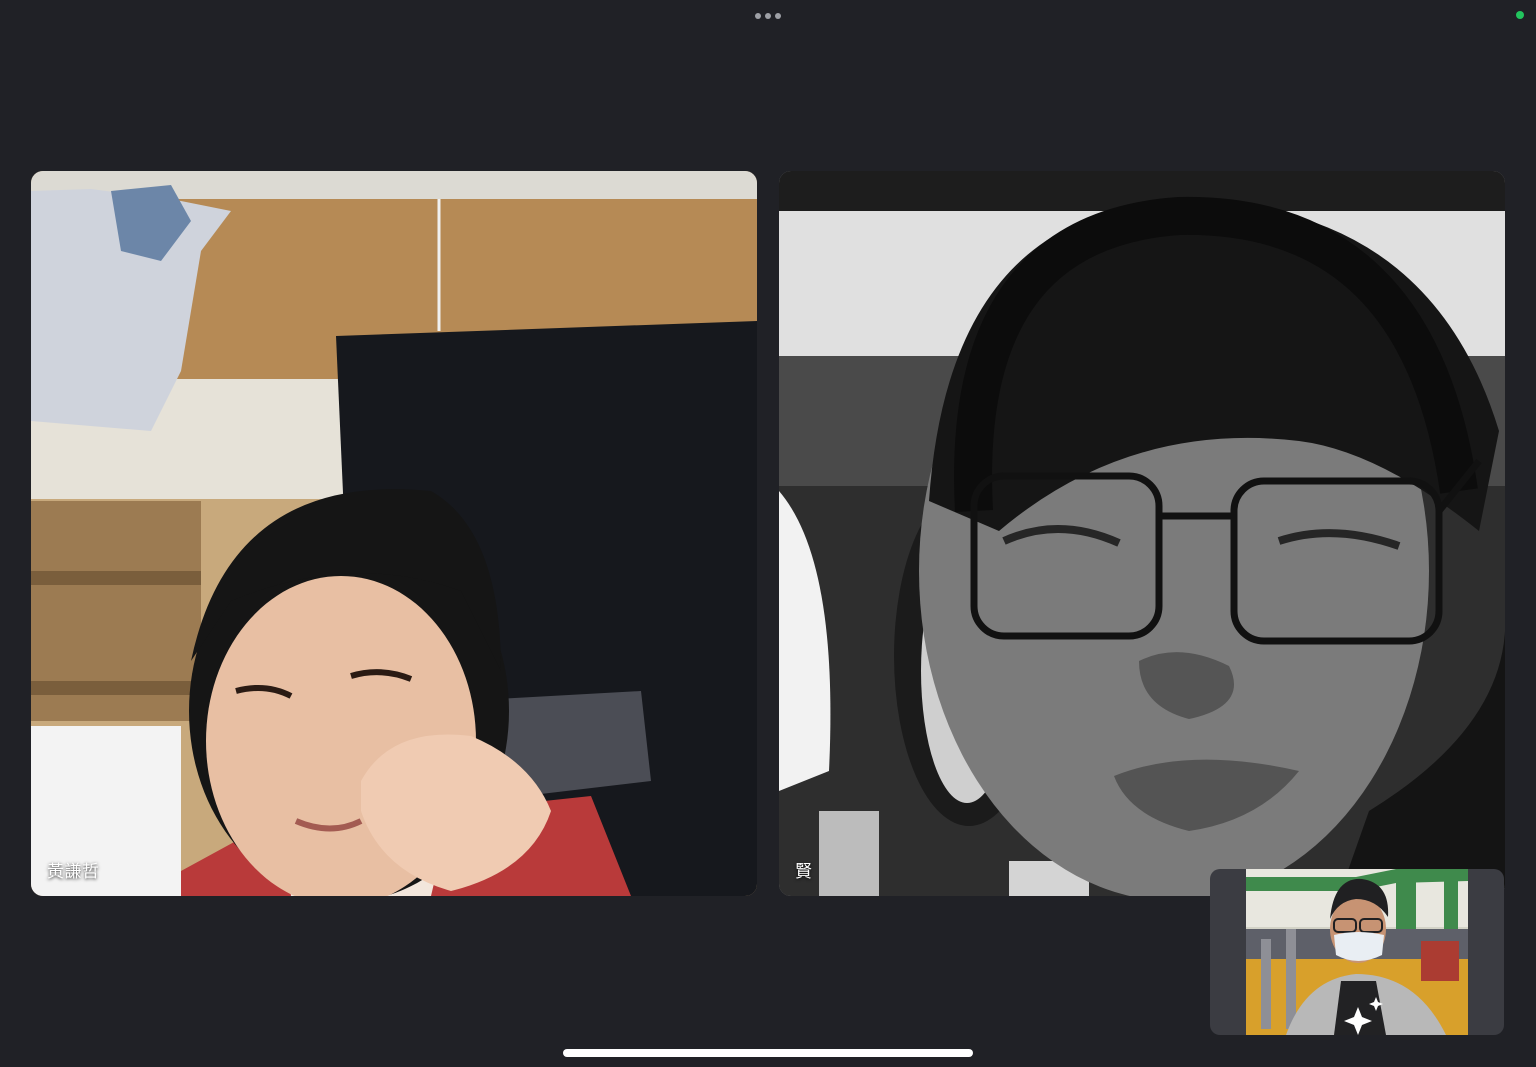  I want to click on self-video-feed, so click(1357, 952).